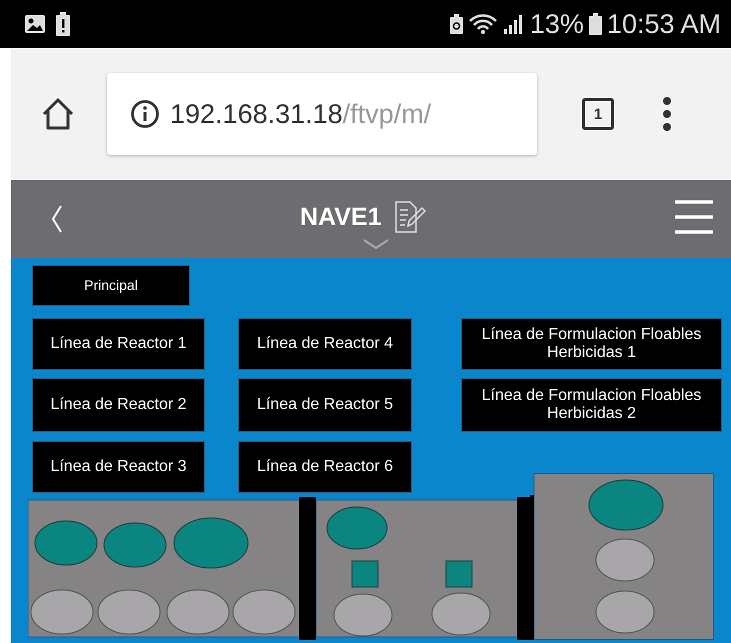  Describe the element at coordinates (387, 113) in the screenshot. I see `url-path: /ftvp/m/` at that location.